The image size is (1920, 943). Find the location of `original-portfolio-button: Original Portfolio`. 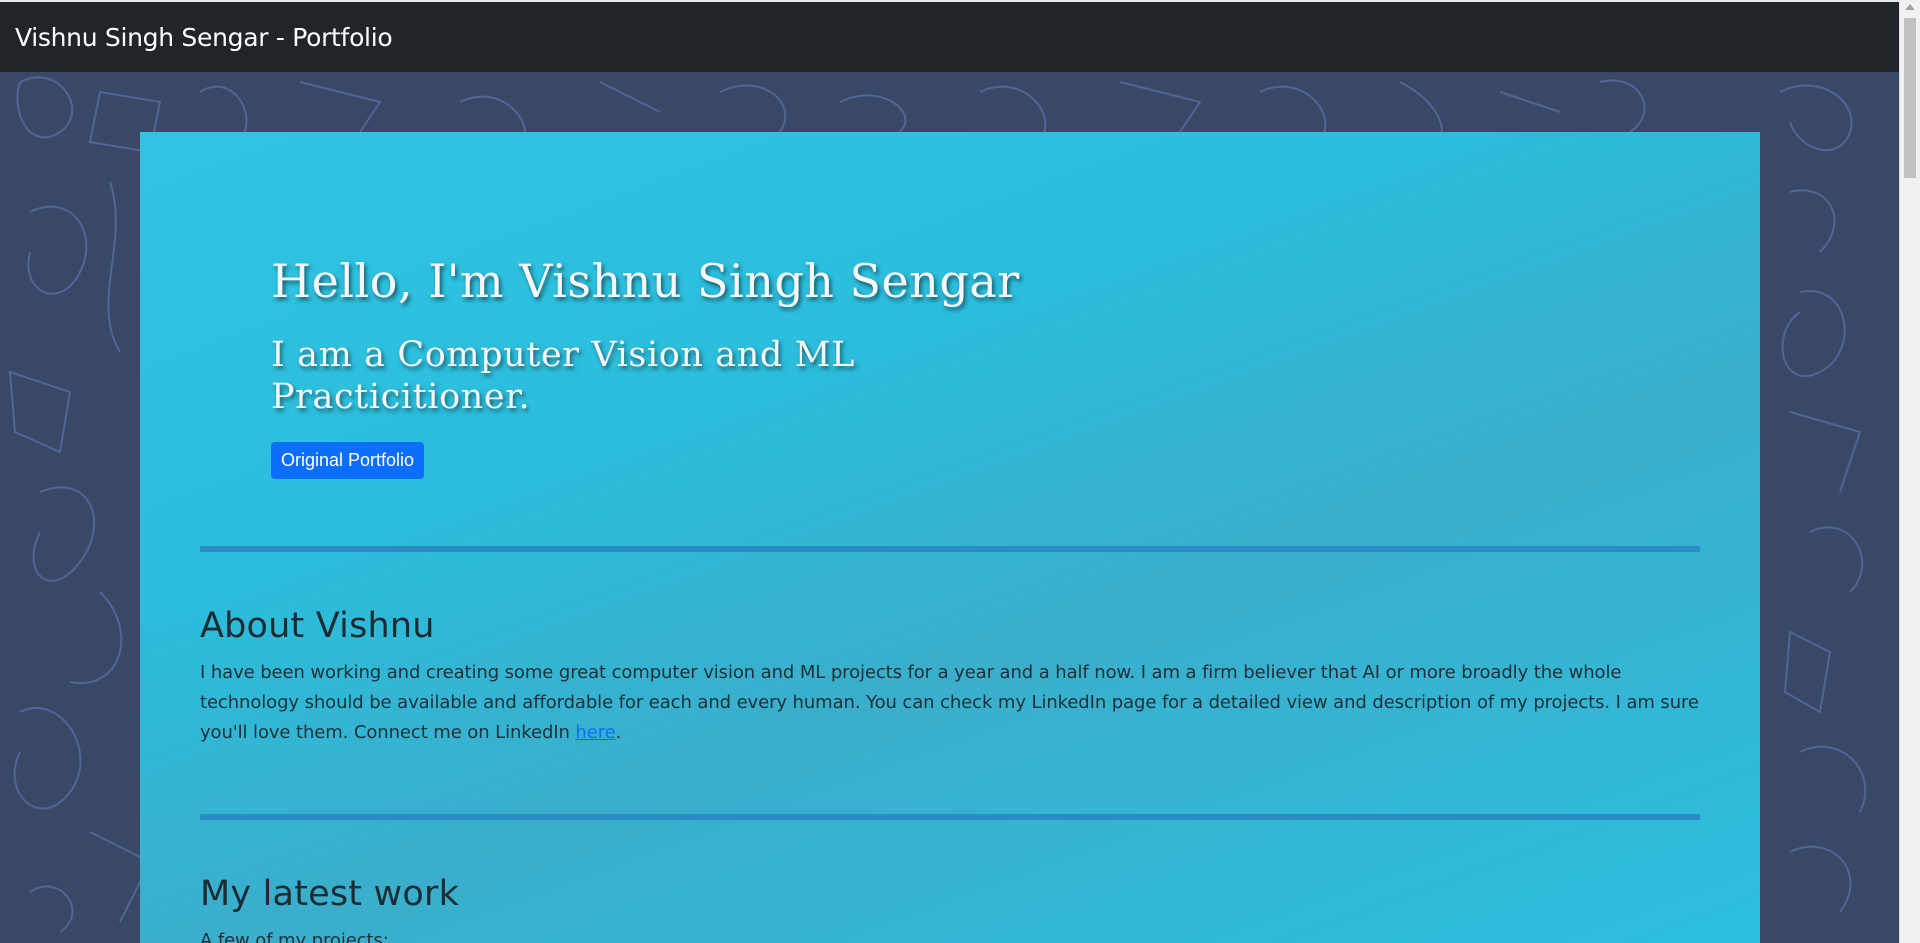

original-portfolio-button: Original Portfolio is located at coordinates (348, 460).